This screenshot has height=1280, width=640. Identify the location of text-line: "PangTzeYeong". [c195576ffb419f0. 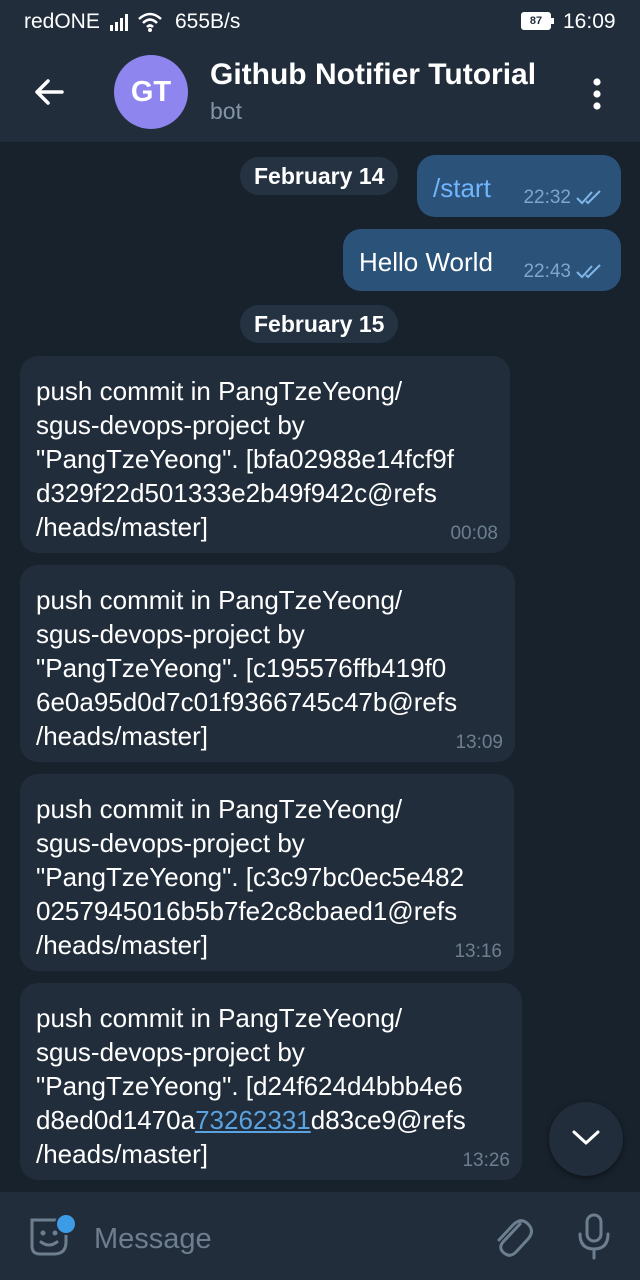
(241, 668).